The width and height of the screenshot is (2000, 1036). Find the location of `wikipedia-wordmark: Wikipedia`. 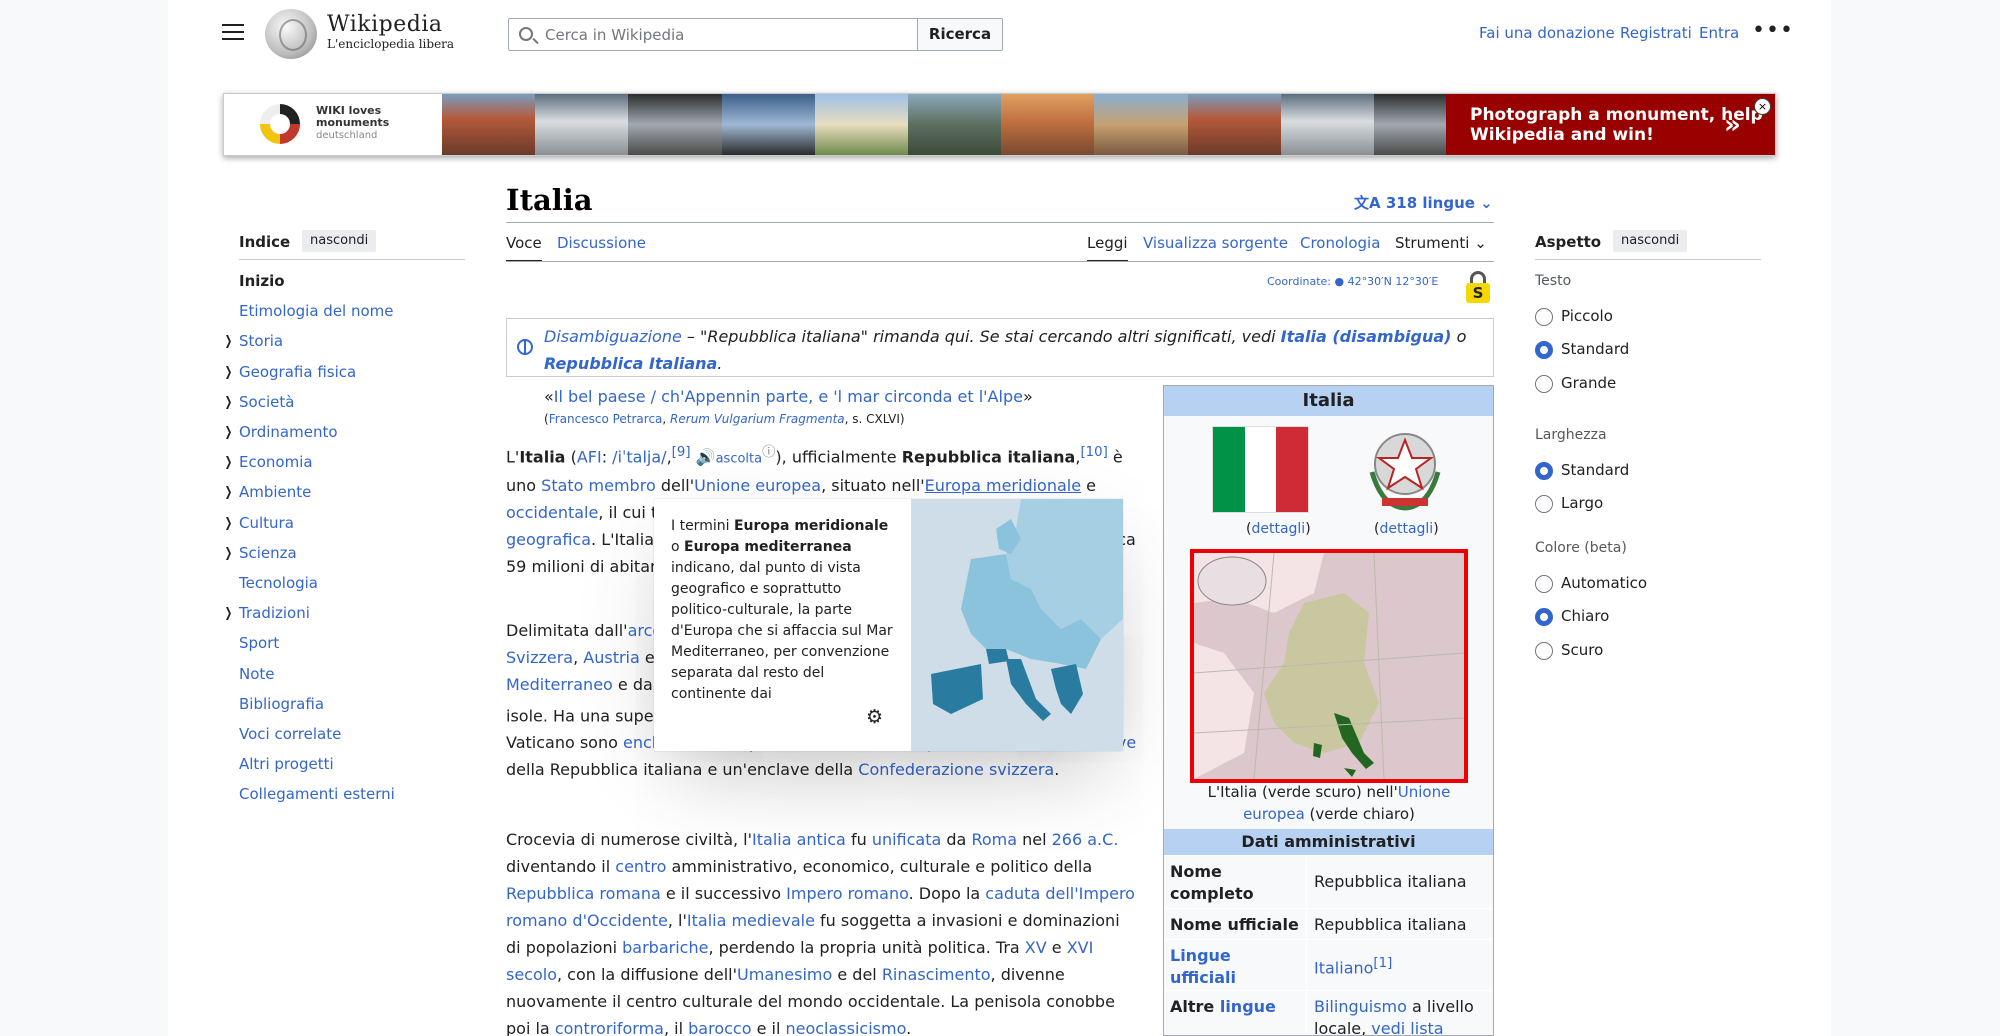

wikipedia-wordmark: Wikipedia is located at coordinates (384, 24).